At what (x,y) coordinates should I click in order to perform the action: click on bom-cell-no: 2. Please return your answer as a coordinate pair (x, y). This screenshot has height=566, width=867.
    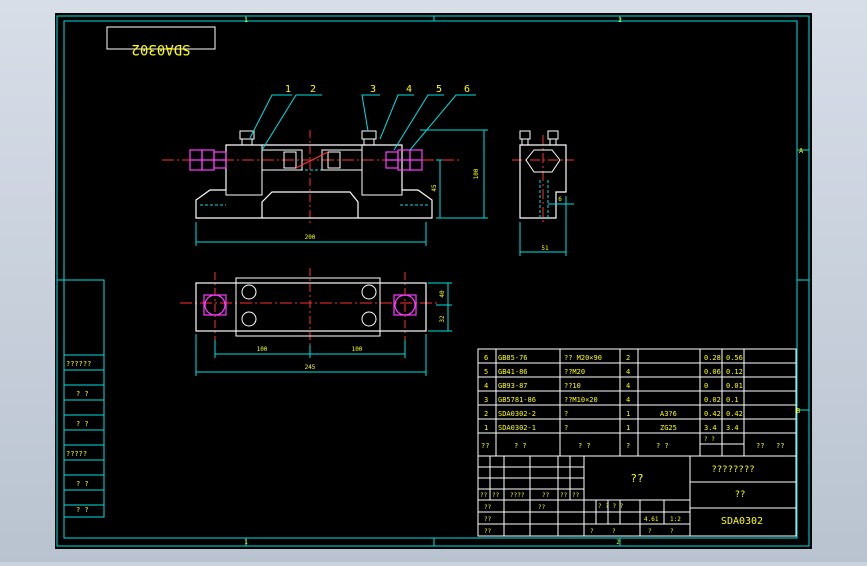
    Looking at the image, I should click on (486, 414).